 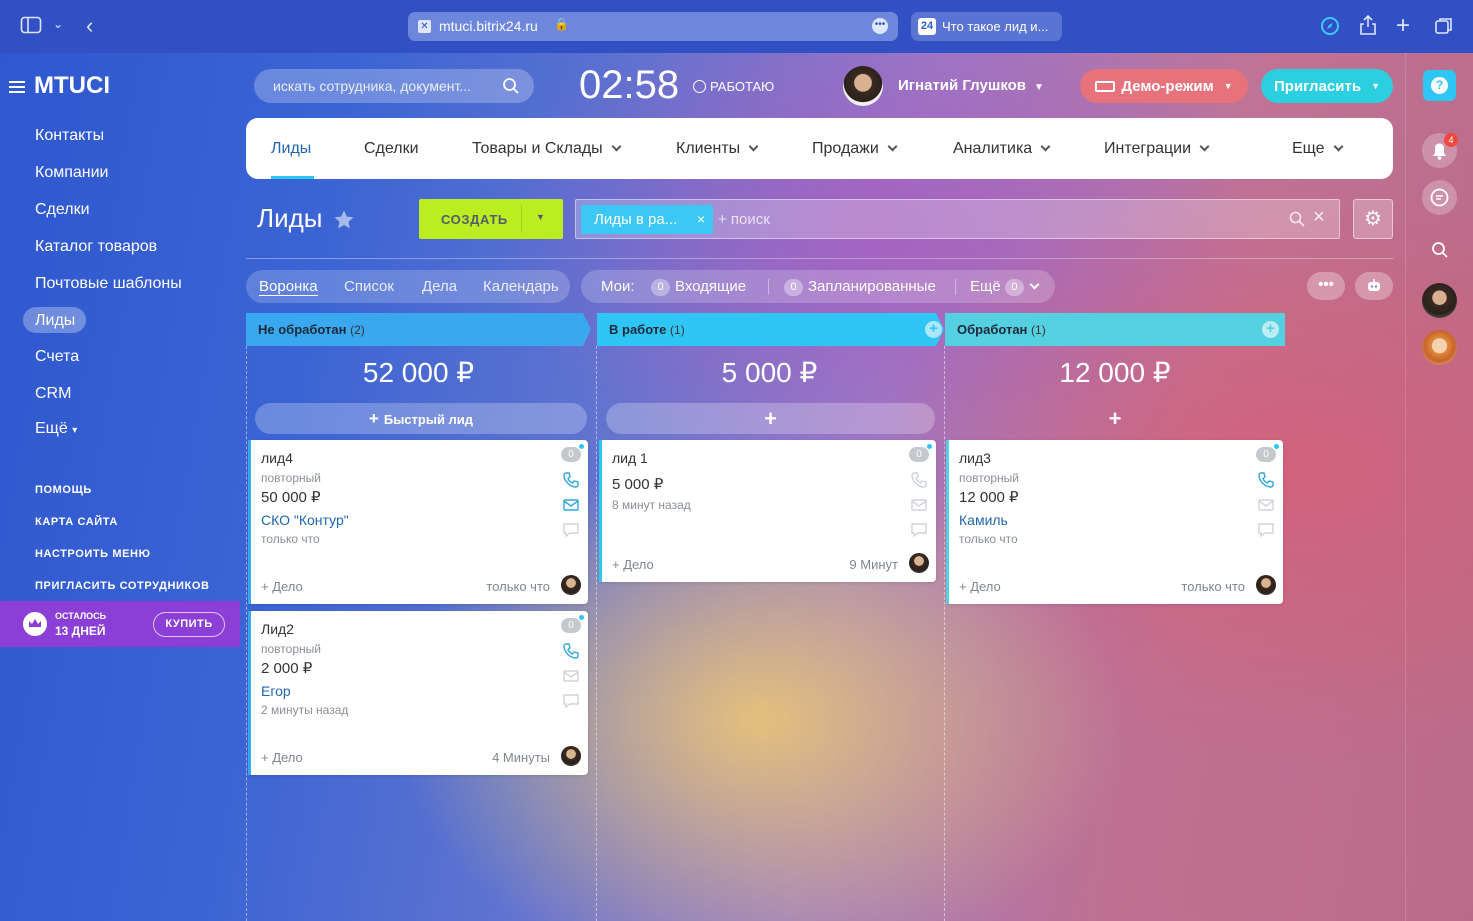 What do you see at coordinates (855, 149) in the screenshot?
I see `tab-sales: Продажи` at bounding box center [855, 149].